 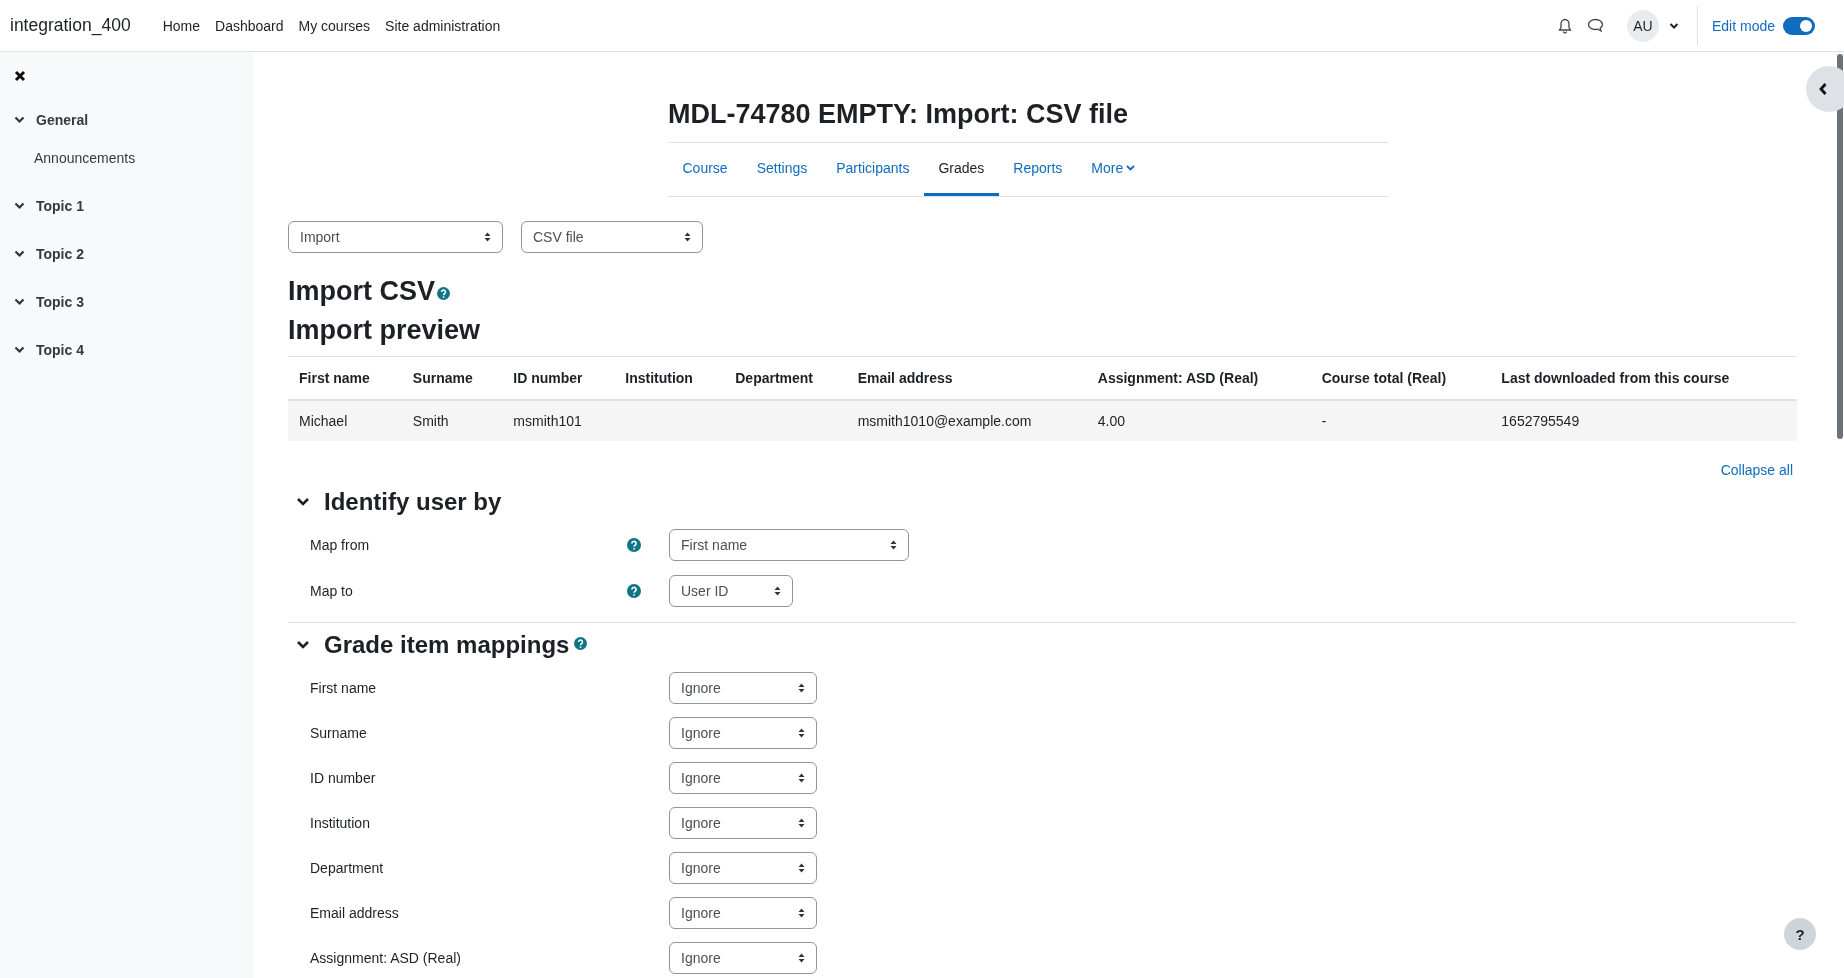 I want to click on section-heading: Import preview, so click(x=385, y=330).